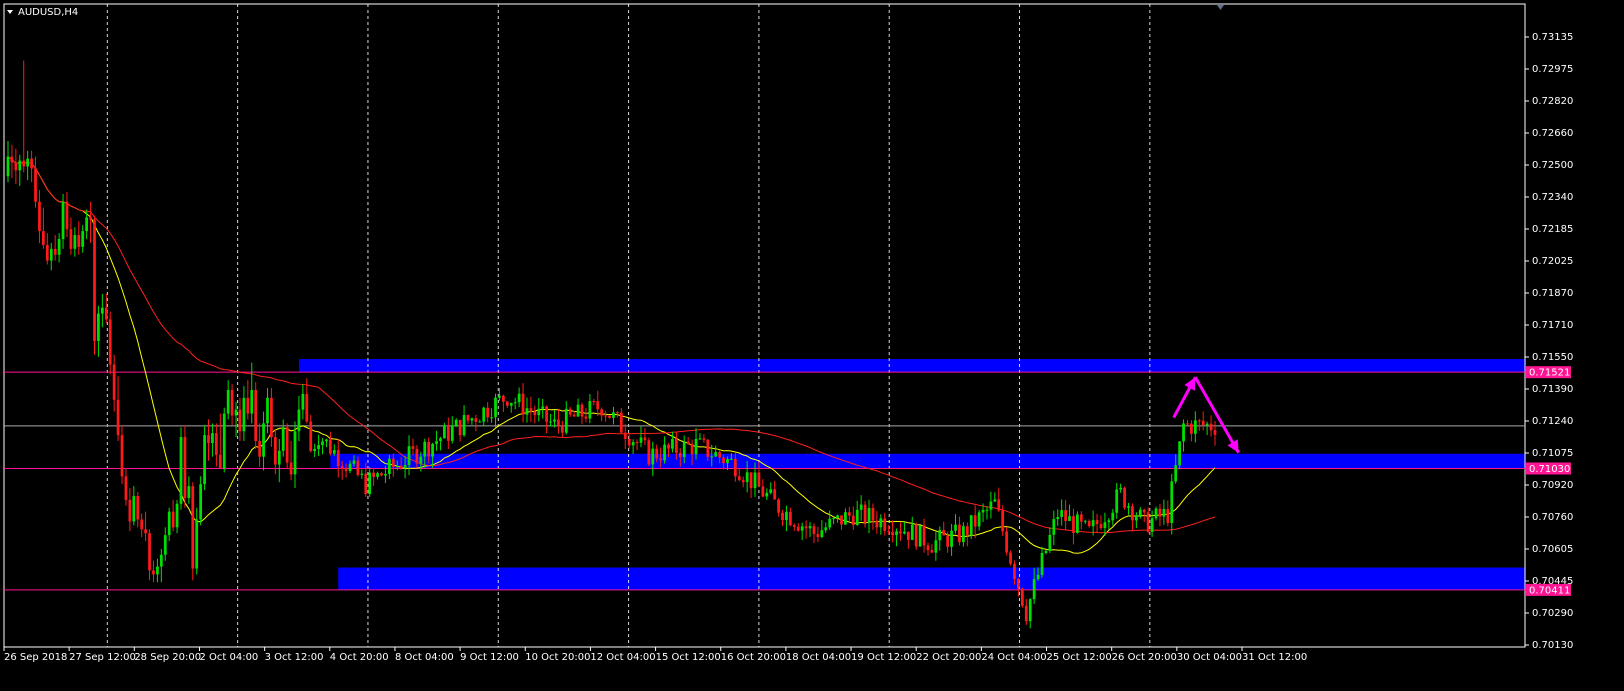 The width and height of the screenshot is (1624, 691). What do you see at coordinates (1552, 389) in the screenshot?
I see `price-tick-label: 0.71390` at bounding box center [1552, 389].